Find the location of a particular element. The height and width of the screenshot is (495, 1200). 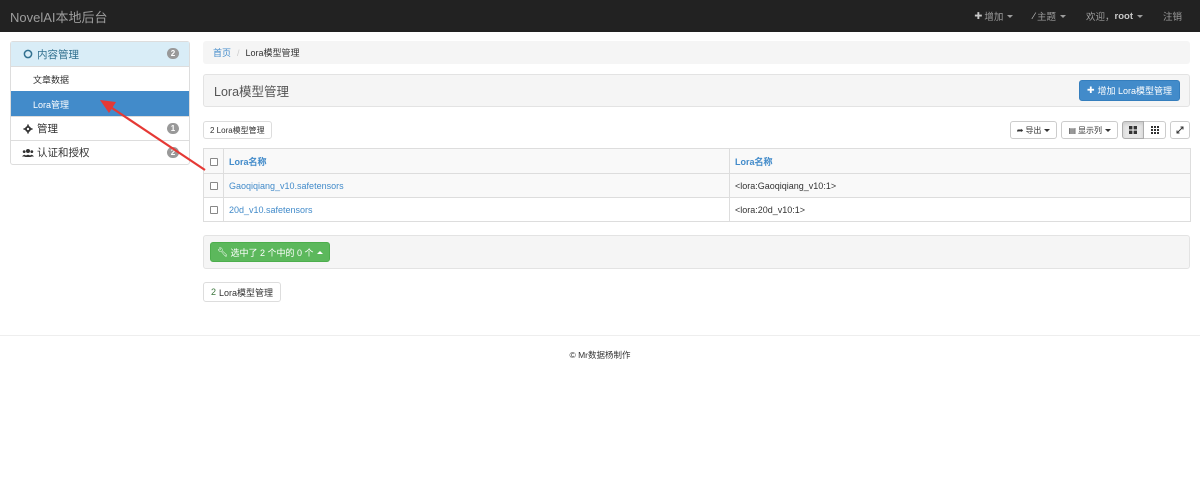

brand-title: NovelAI本地后台 is located at coordinates (59, 16).